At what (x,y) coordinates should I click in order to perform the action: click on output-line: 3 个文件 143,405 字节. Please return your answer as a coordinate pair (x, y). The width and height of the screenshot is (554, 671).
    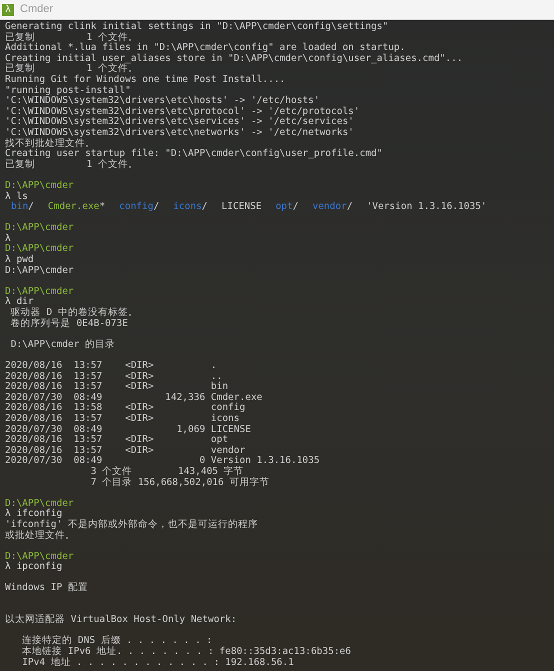
    Looking at the image, I should click on (167, 471).